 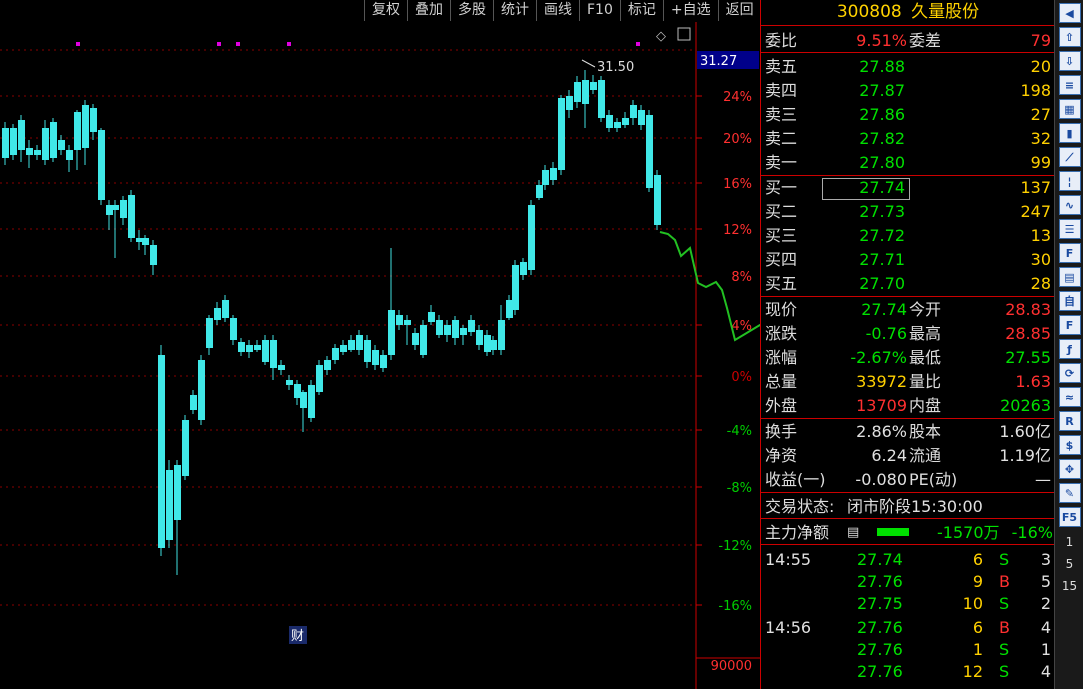 I want to click on weidiff-label: 委差, so click(x=925, y=40).